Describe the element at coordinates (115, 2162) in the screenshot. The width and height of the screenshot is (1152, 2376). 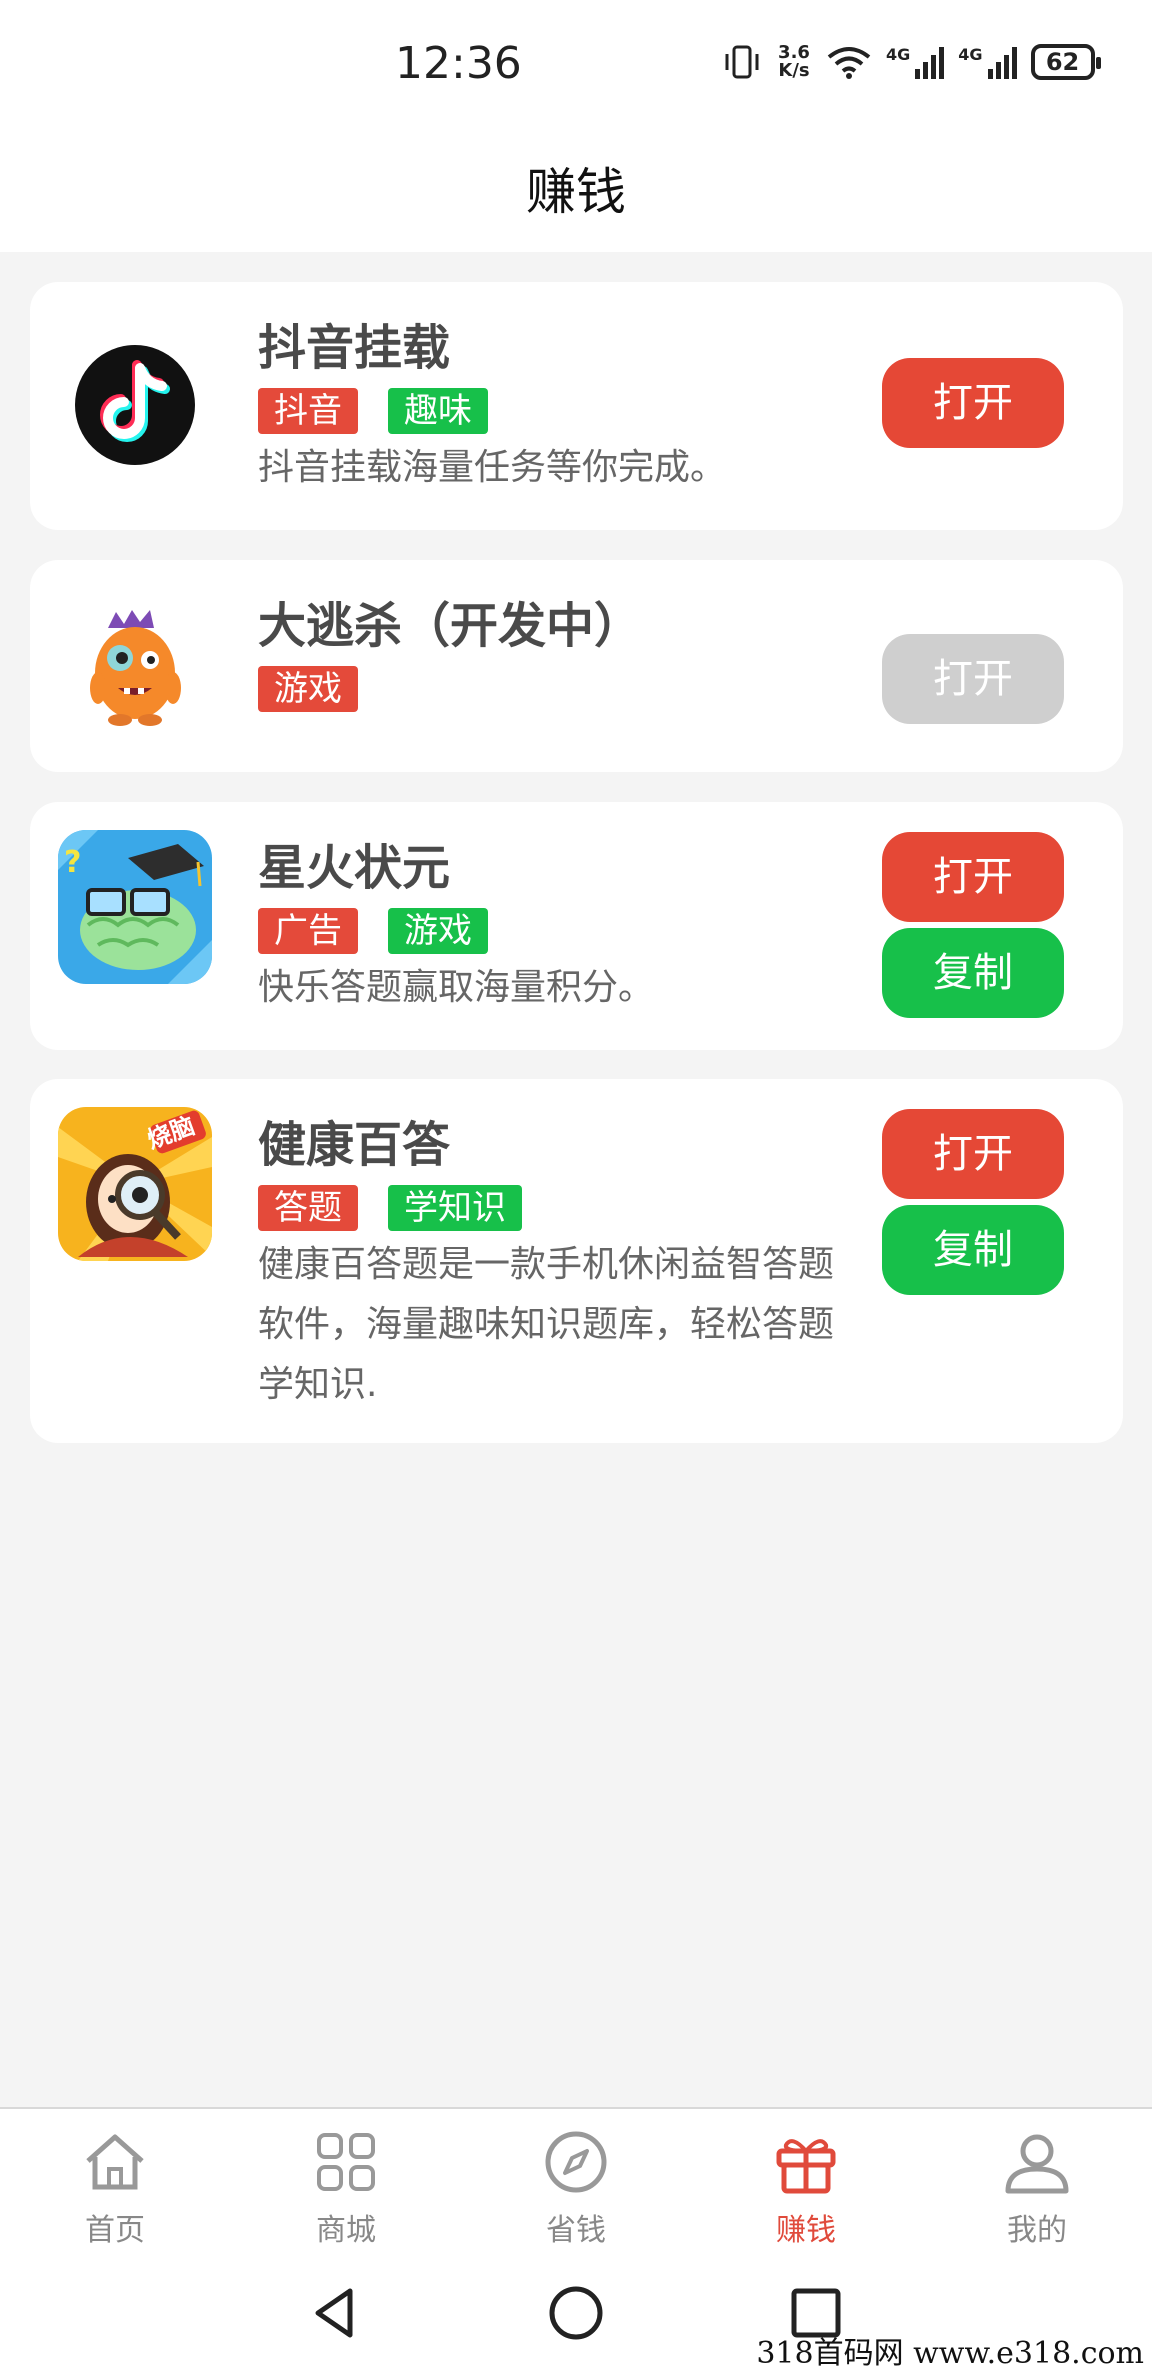
I see `home-icon` at that location.